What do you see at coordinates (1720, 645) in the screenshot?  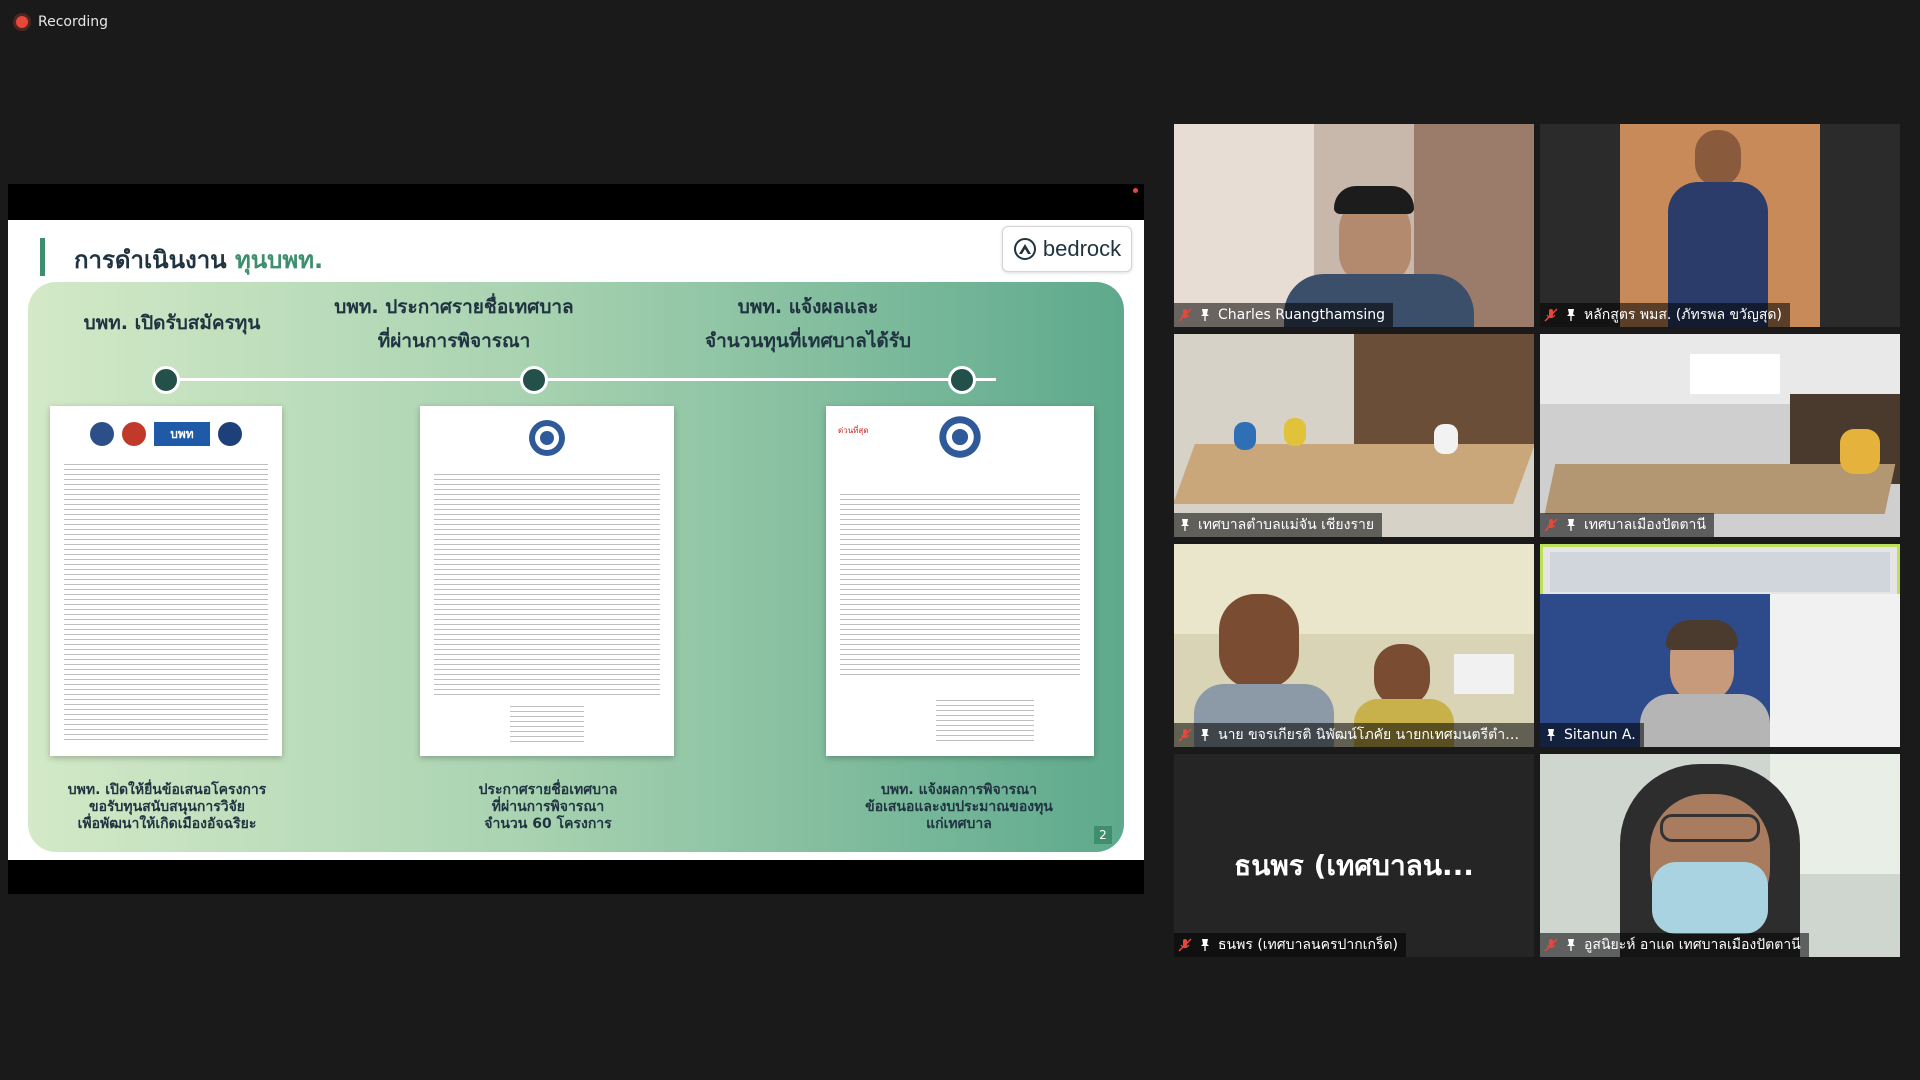 I see `participant-tile-6: Sitanun A.` at bounding box center [1720, 645].